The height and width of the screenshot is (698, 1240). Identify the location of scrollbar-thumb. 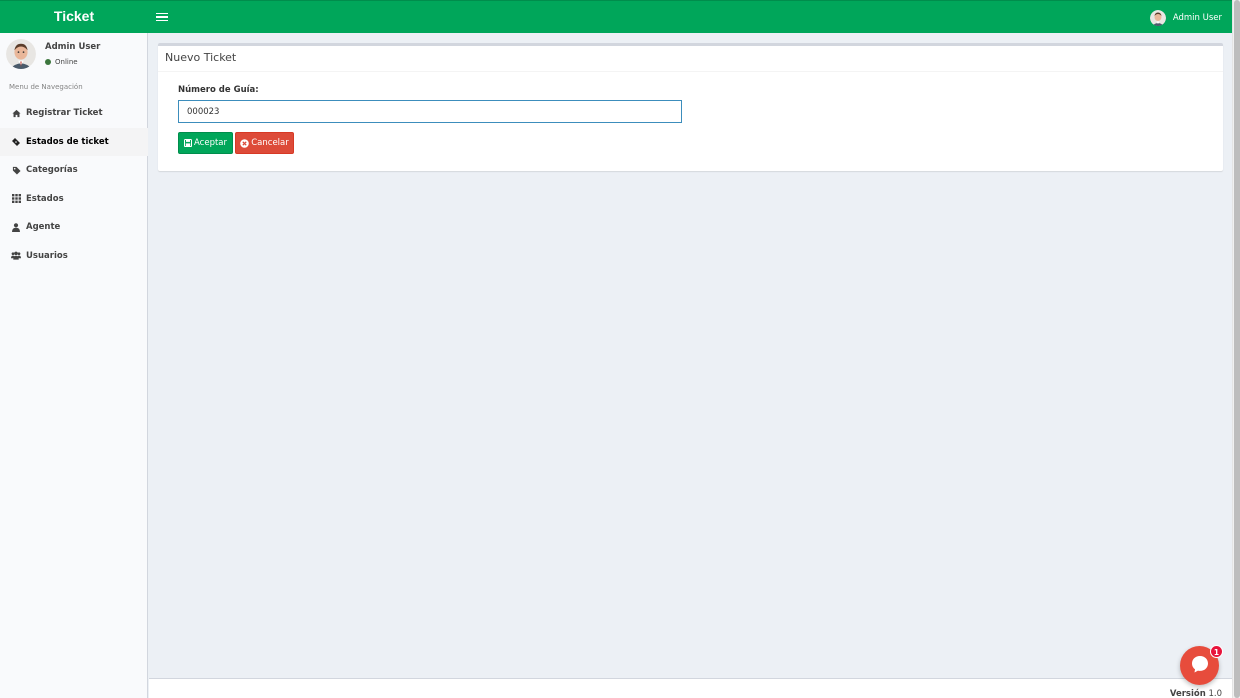
(1237, 349).